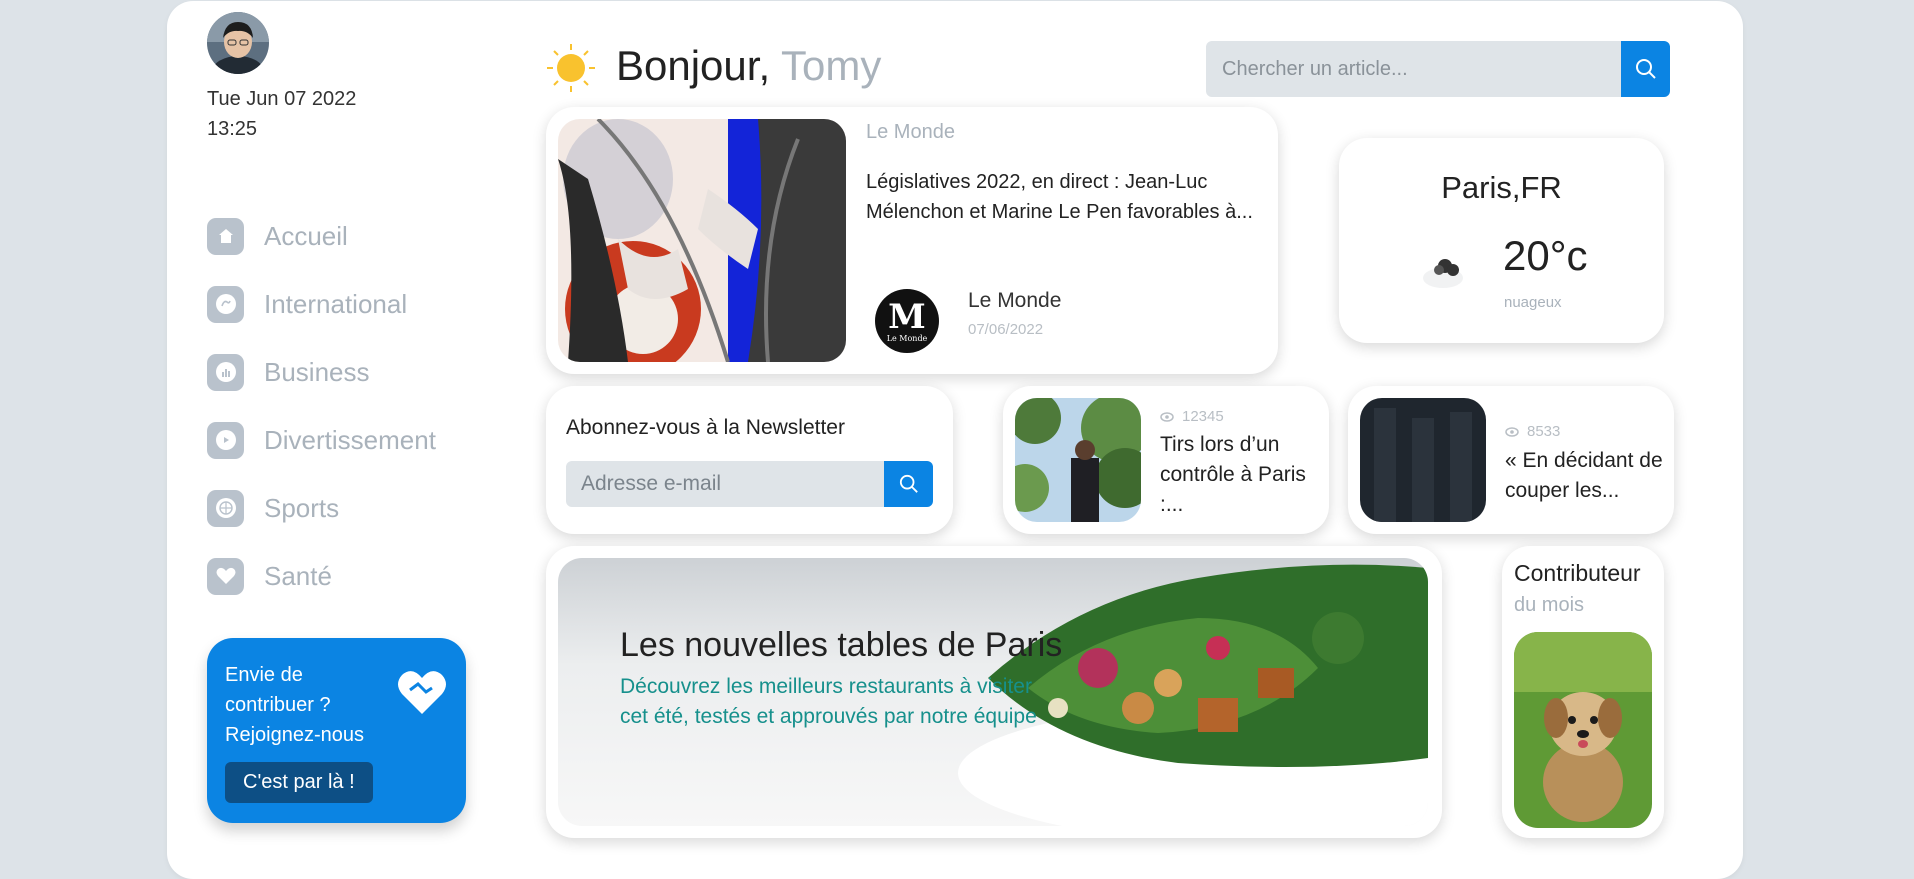 The height and width of the screenshot is (879, 1914). I want to click on view-count: 8533, so click(1532, 431).